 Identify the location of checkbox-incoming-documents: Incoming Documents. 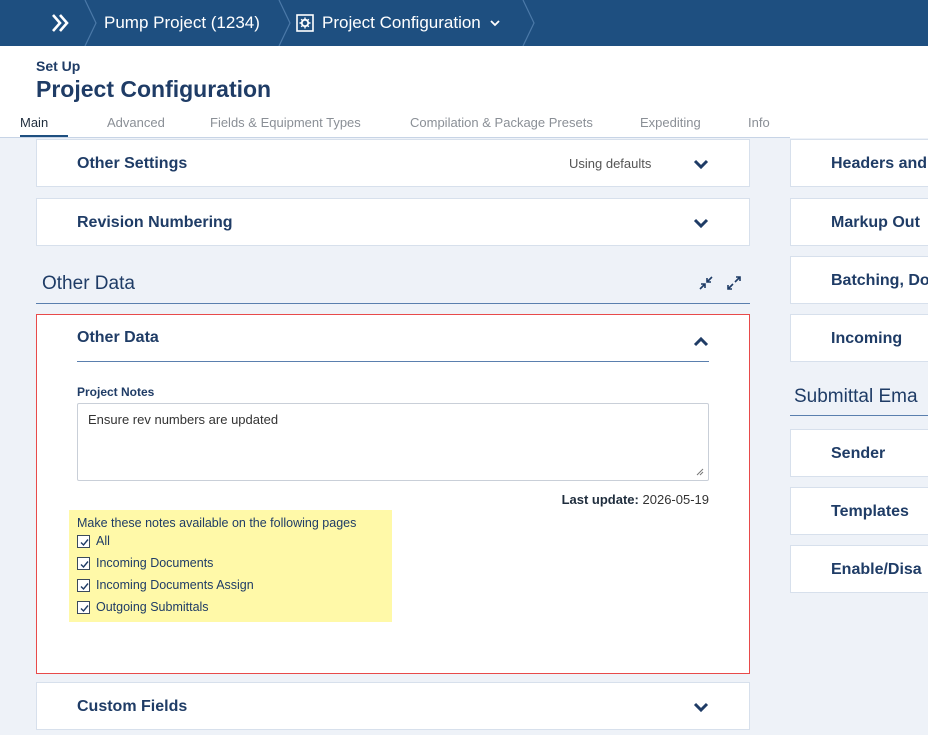
(145, 563).